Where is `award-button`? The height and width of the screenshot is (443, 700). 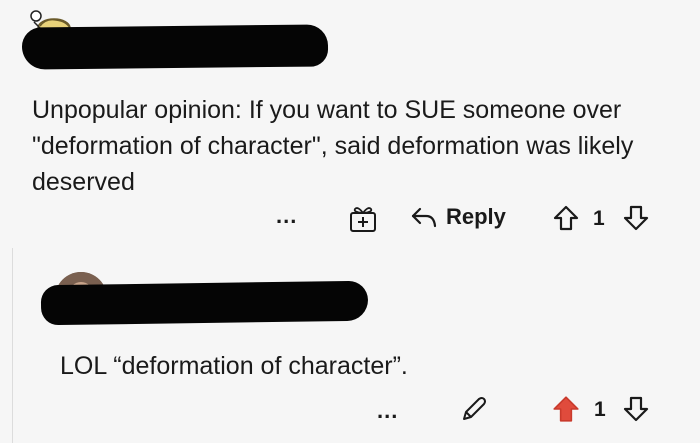 award-button is located at coordinates (363, 219).